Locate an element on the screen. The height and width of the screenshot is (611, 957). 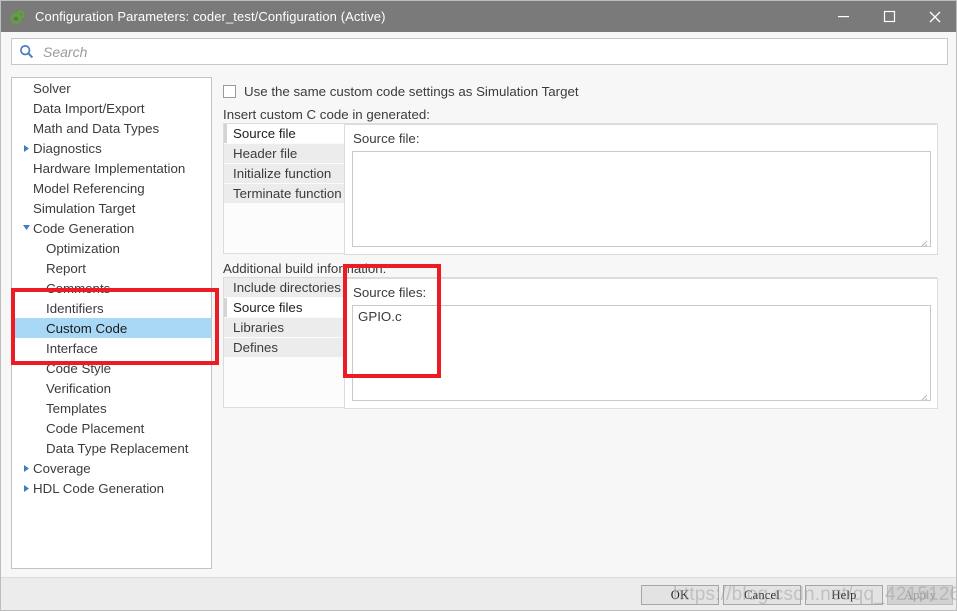
additional-build-information-label: Additional build information: is located at coordinates (305, 268).